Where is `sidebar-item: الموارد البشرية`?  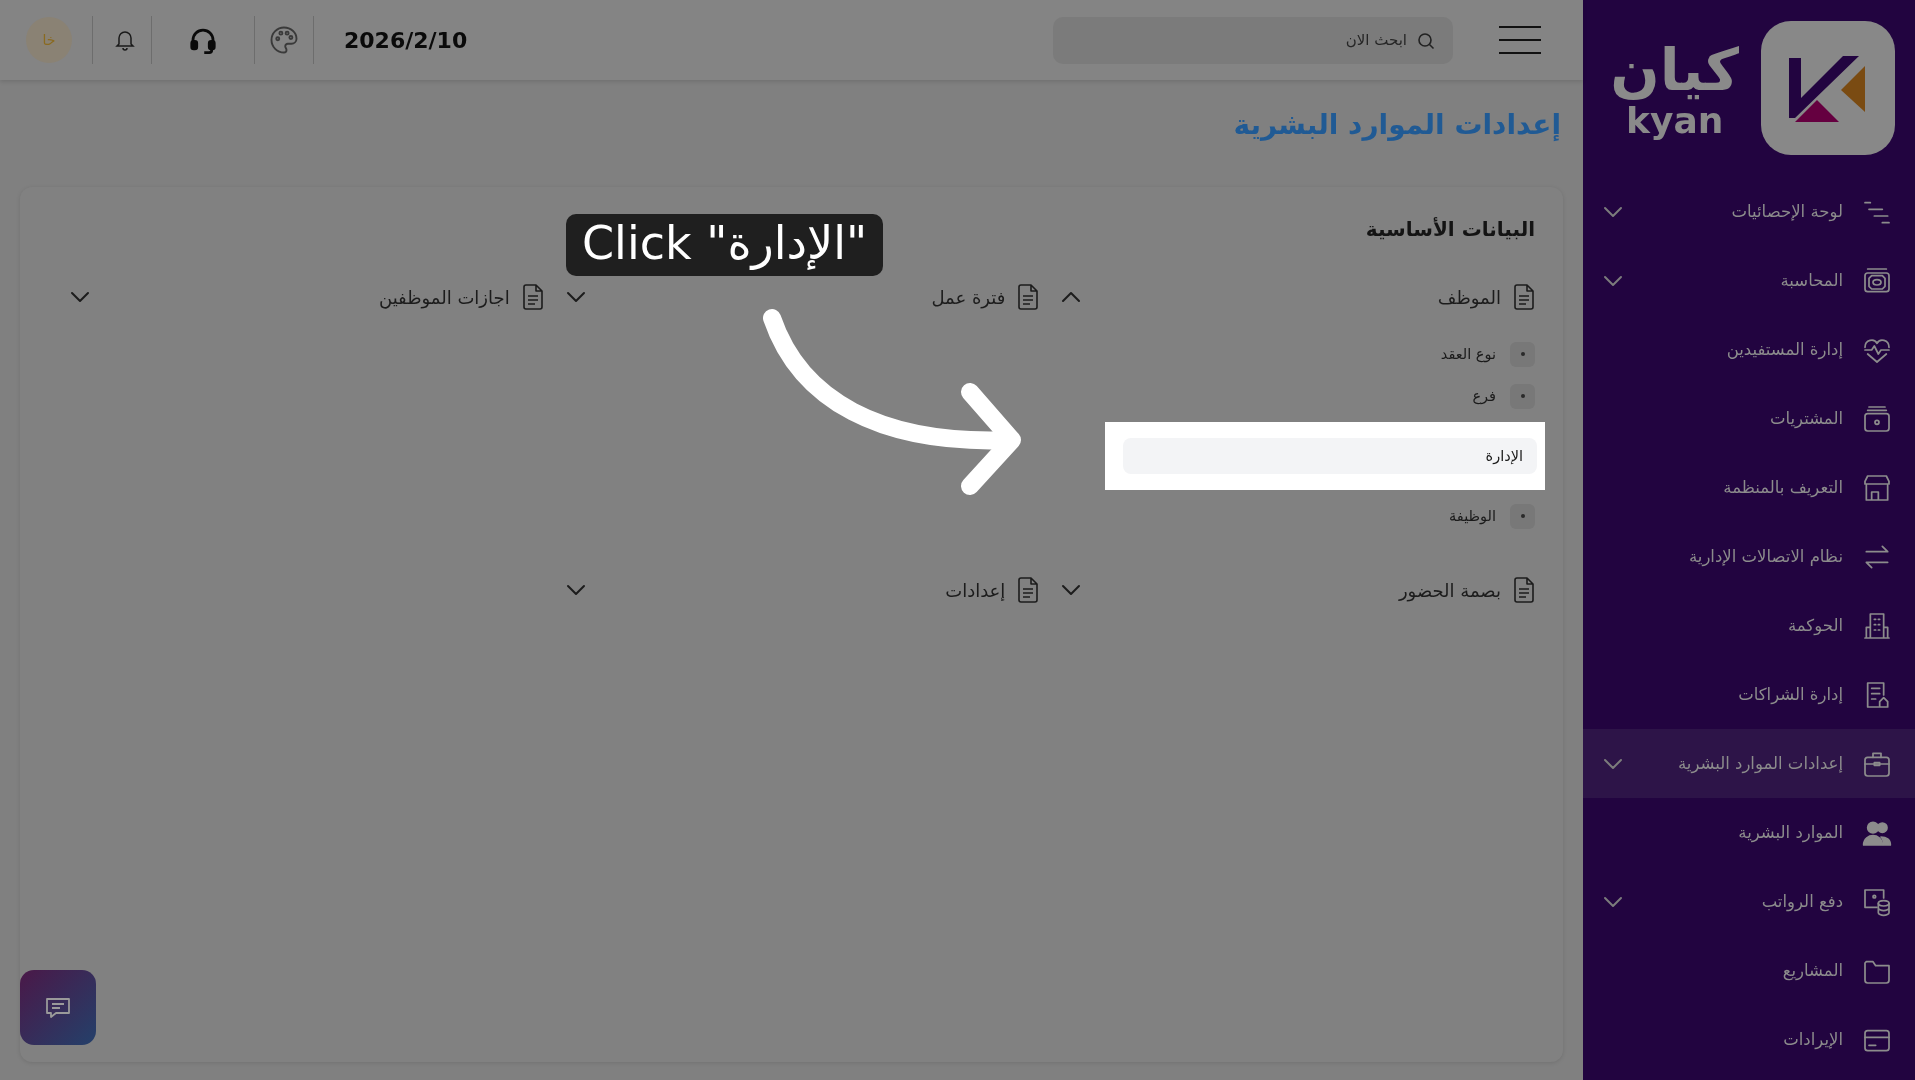
sidebar-item: الموارد البشرية is located at coordinates (1749, 832).